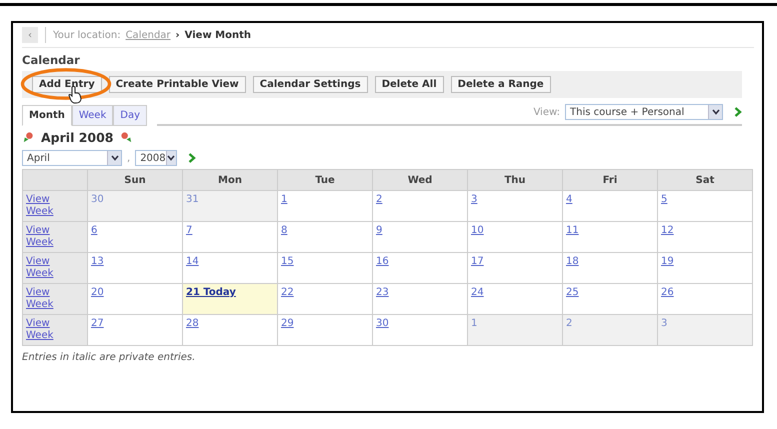 Image resolution: width=777 pixels, height=429 pixels. What do you see at coordinates (664, 199) in the screenshot?
I see `day-link: 5` at bounding box center [664, 199].